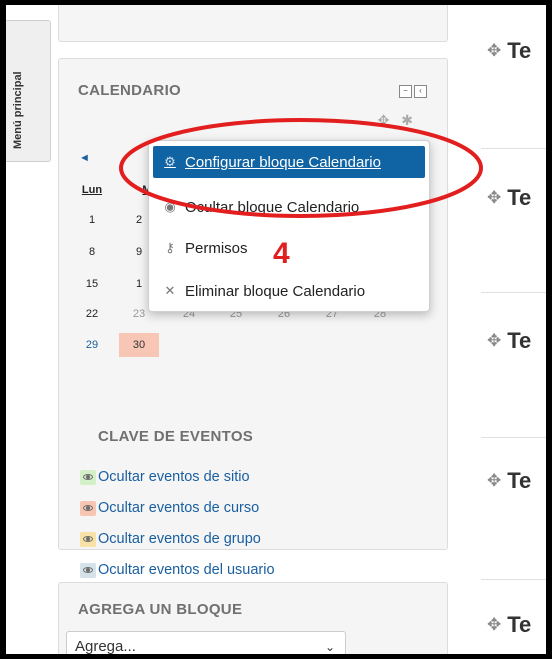  I want to click on hide-course-events-link: Ocultar eventos de curso, so click(169, 508).